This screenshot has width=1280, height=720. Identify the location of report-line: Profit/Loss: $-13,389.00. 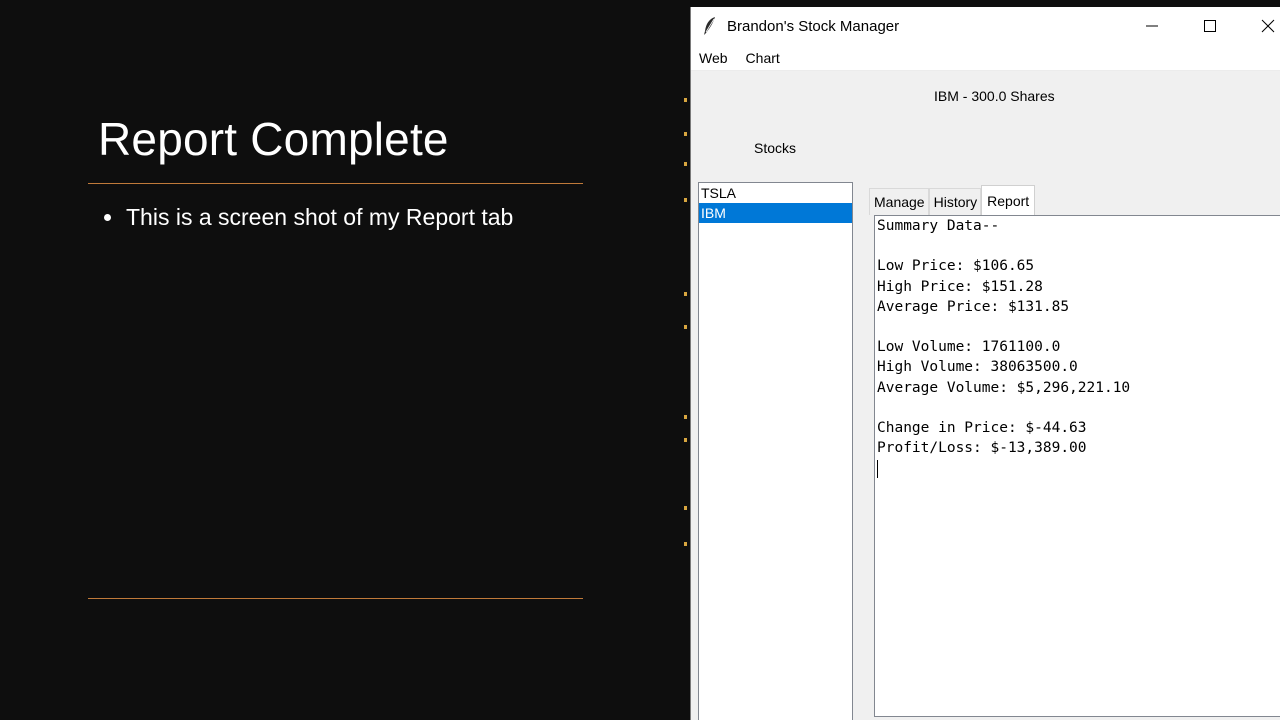
(982, 448).